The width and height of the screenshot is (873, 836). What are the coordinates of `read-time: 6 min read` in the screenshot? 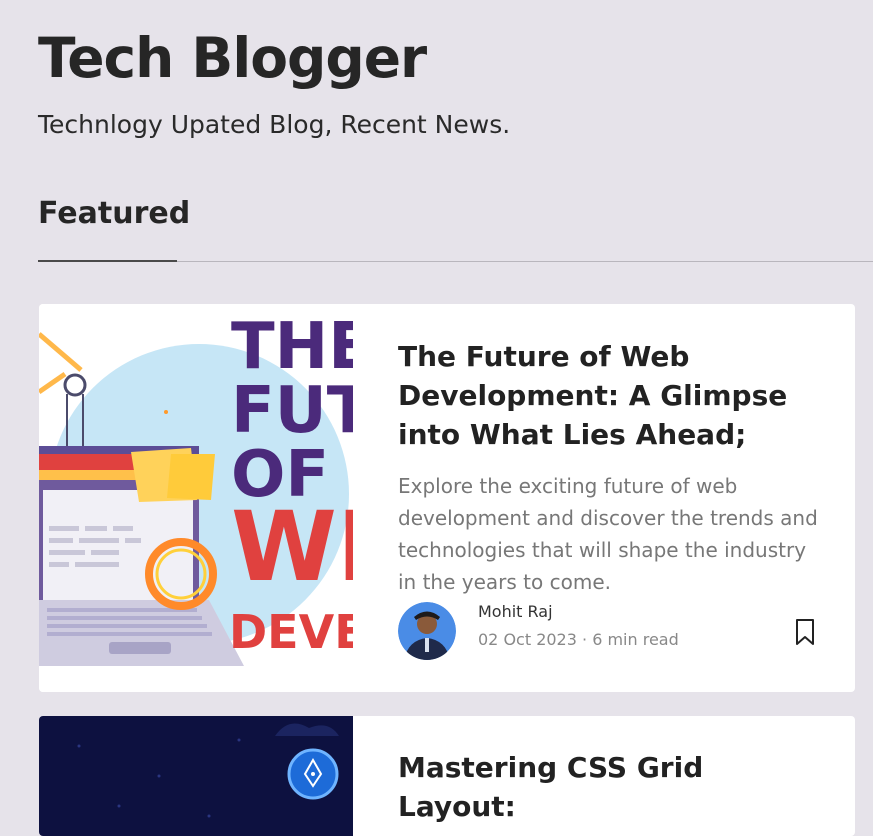 It's located at (635, 639).